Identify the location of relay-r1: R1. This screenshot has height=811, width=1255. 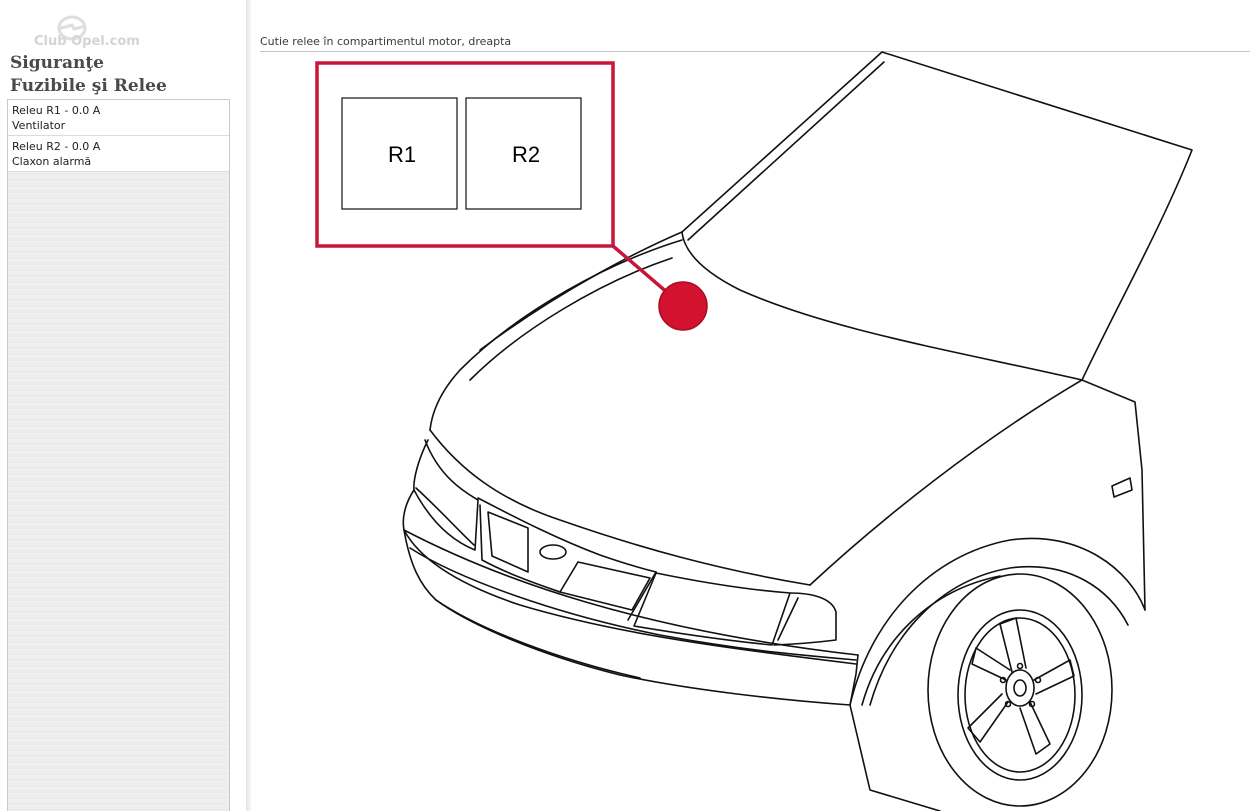
(399, 153).